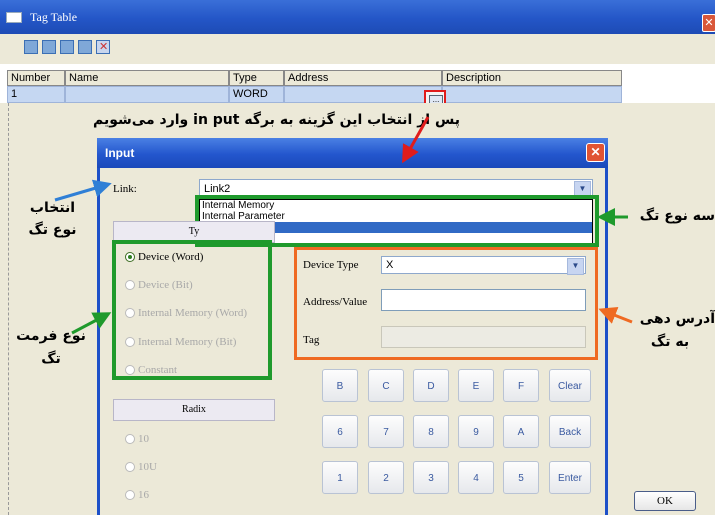 This screenshot has height=515, width=715. Describe the element at coordinates (91, 323) in the screenshot. I see `arrow-green-left` at that location.